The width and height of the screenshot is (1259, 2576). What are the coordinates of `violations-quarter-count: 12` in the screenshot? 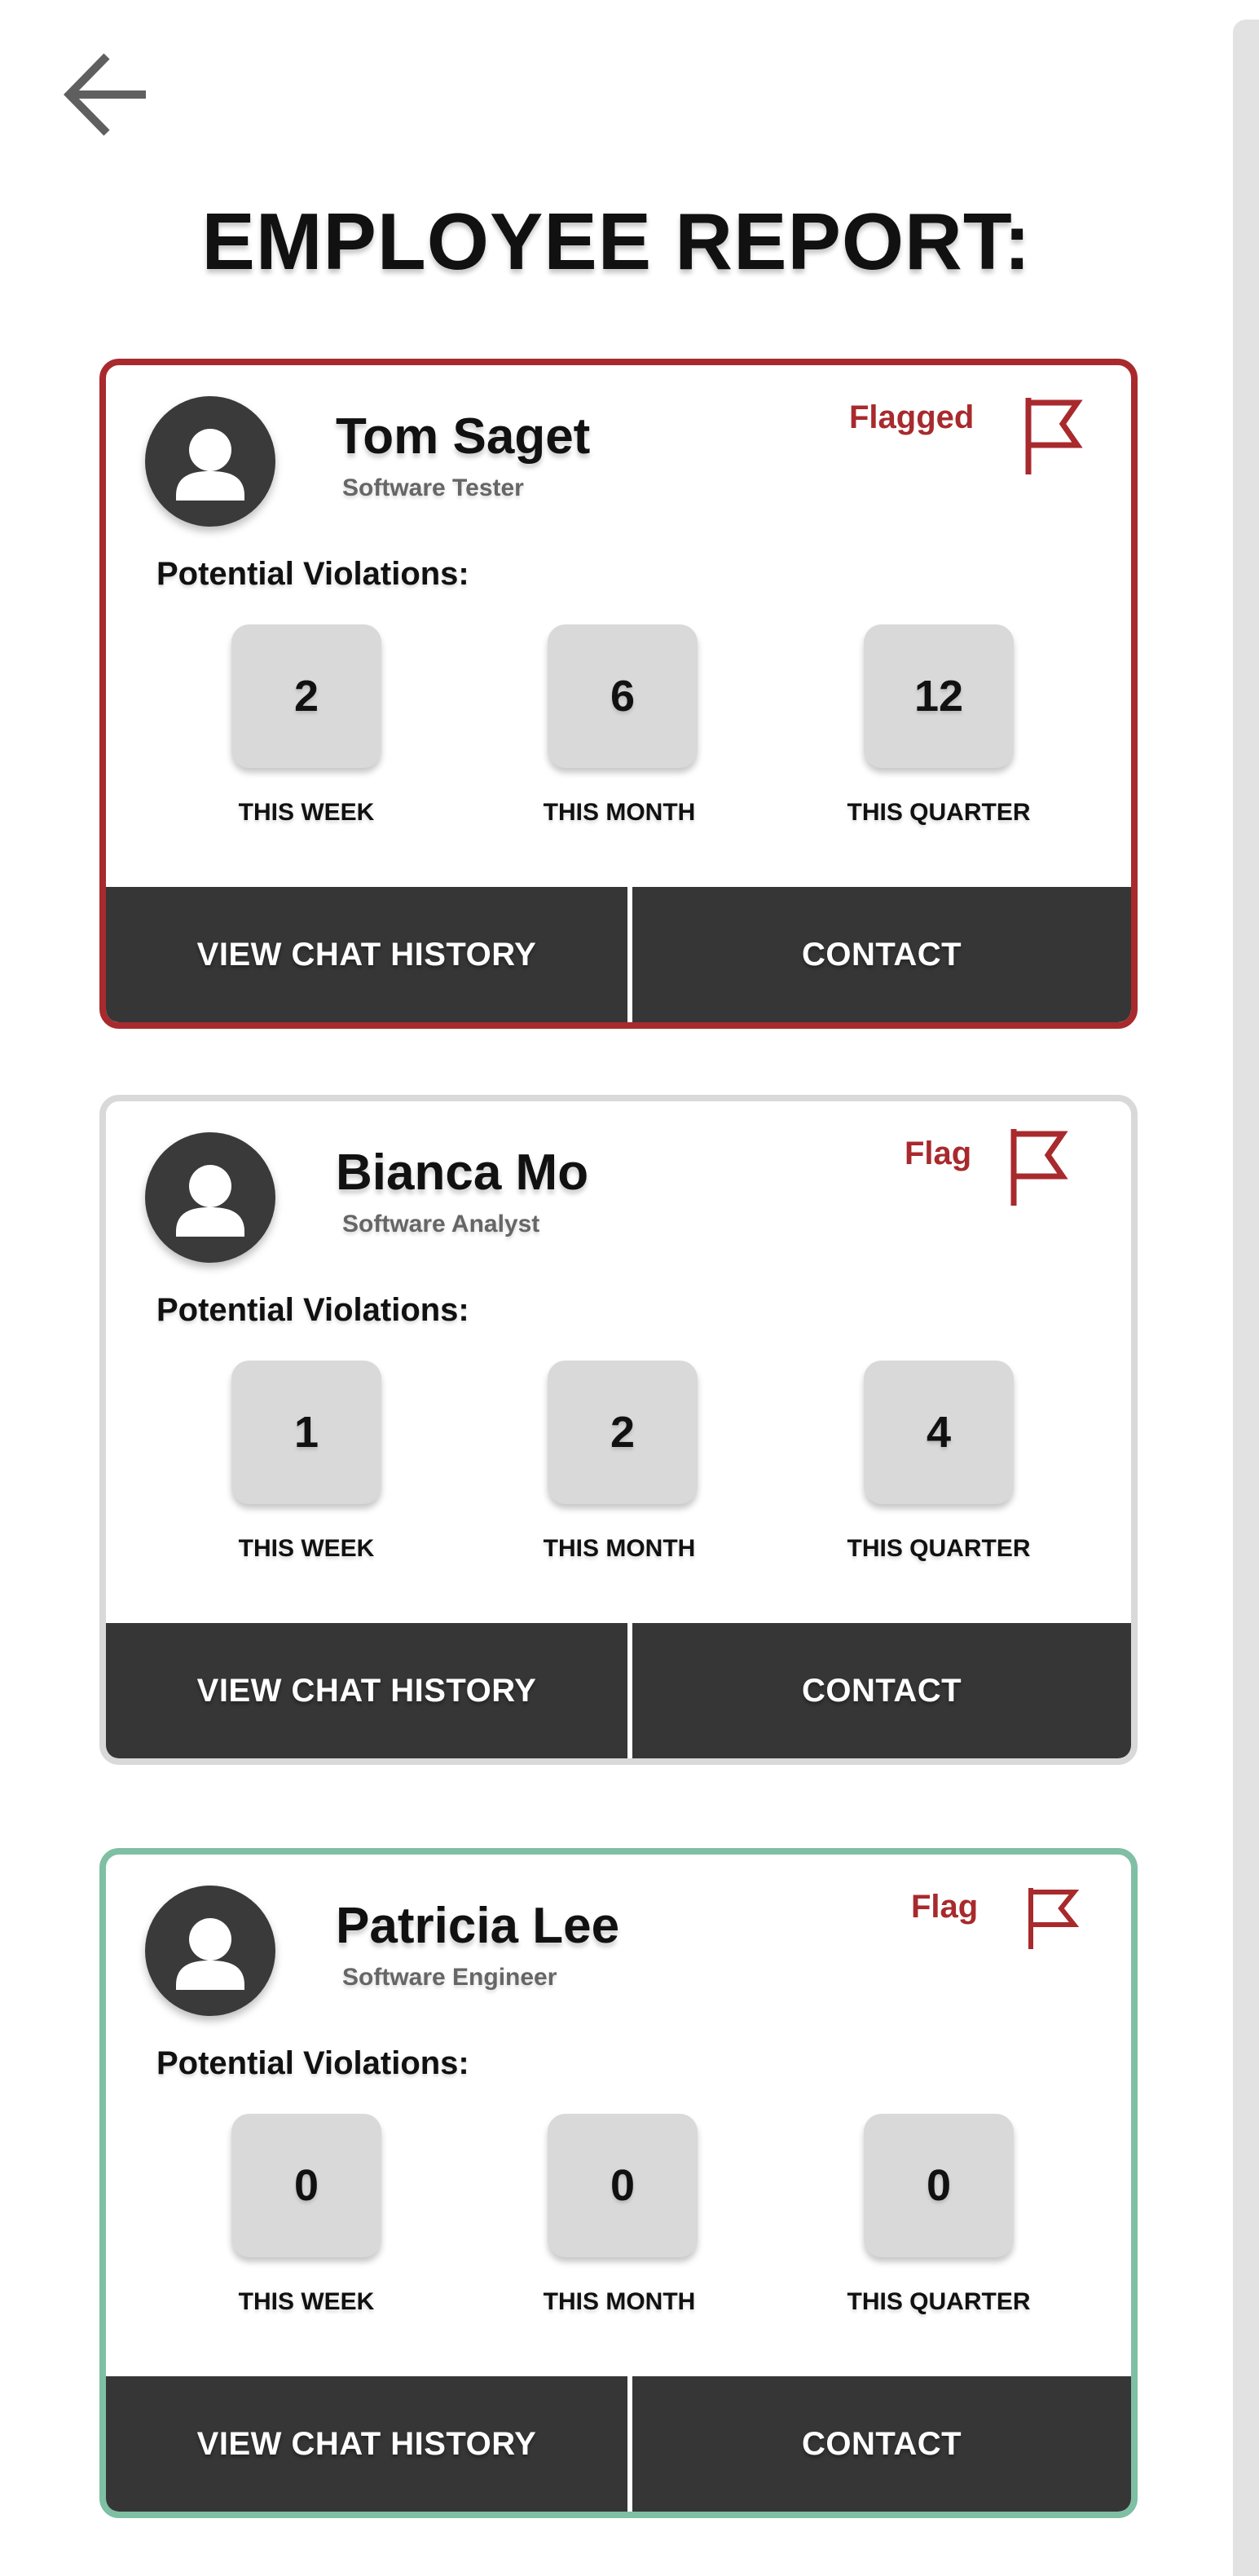 It's located at (939, 696).